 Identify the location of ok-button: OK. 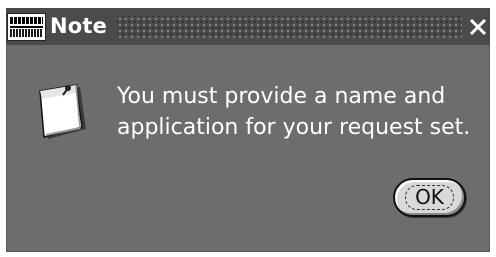
(429, 197).